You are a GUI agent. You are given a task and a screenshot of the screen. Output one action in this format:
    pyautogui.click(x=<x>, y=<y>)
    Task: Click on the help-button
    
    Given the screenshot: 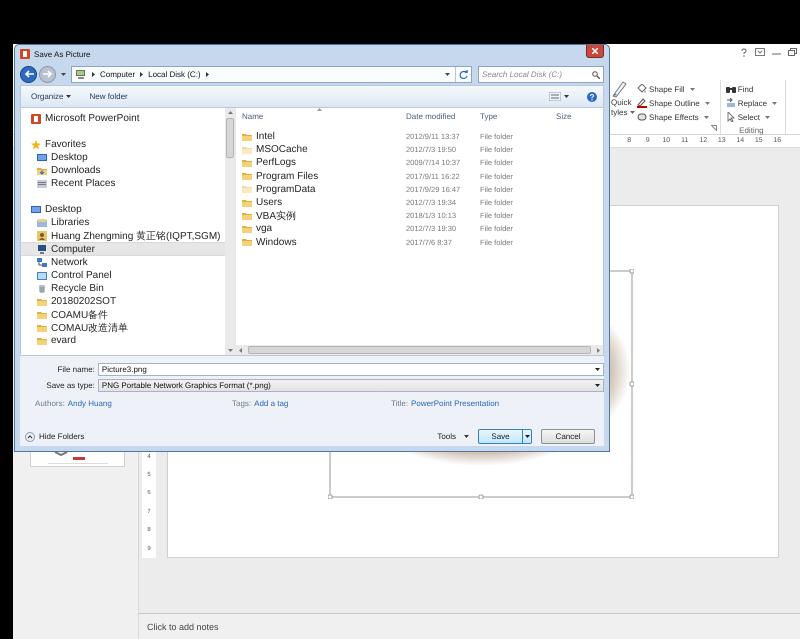 What is the action you would take?
    pyautogui.click(x=592, y=97)
    